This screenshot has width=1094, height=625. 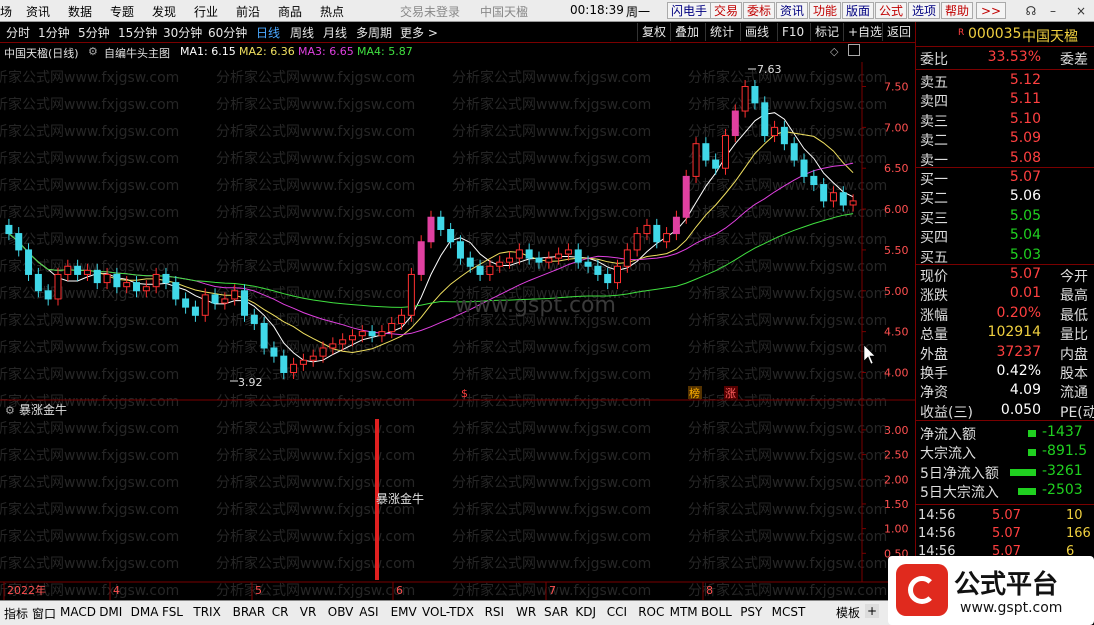 What do you see at coordinates (78, 612) in the screenshot?
I see `indicator-tab-macd: MACD` at bounding box center [78, 612].